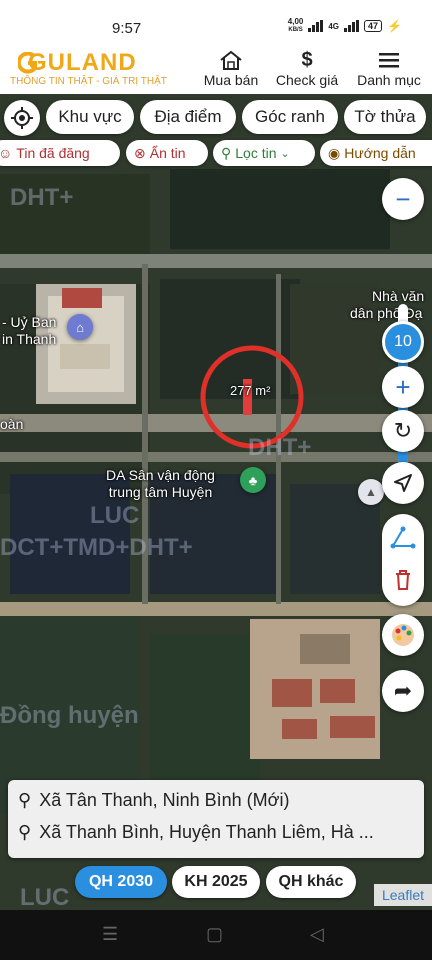  I want to click on address-new: ⚲ Xã Tân Thanh, Ninh Bình (Mới), so click(153, 800).